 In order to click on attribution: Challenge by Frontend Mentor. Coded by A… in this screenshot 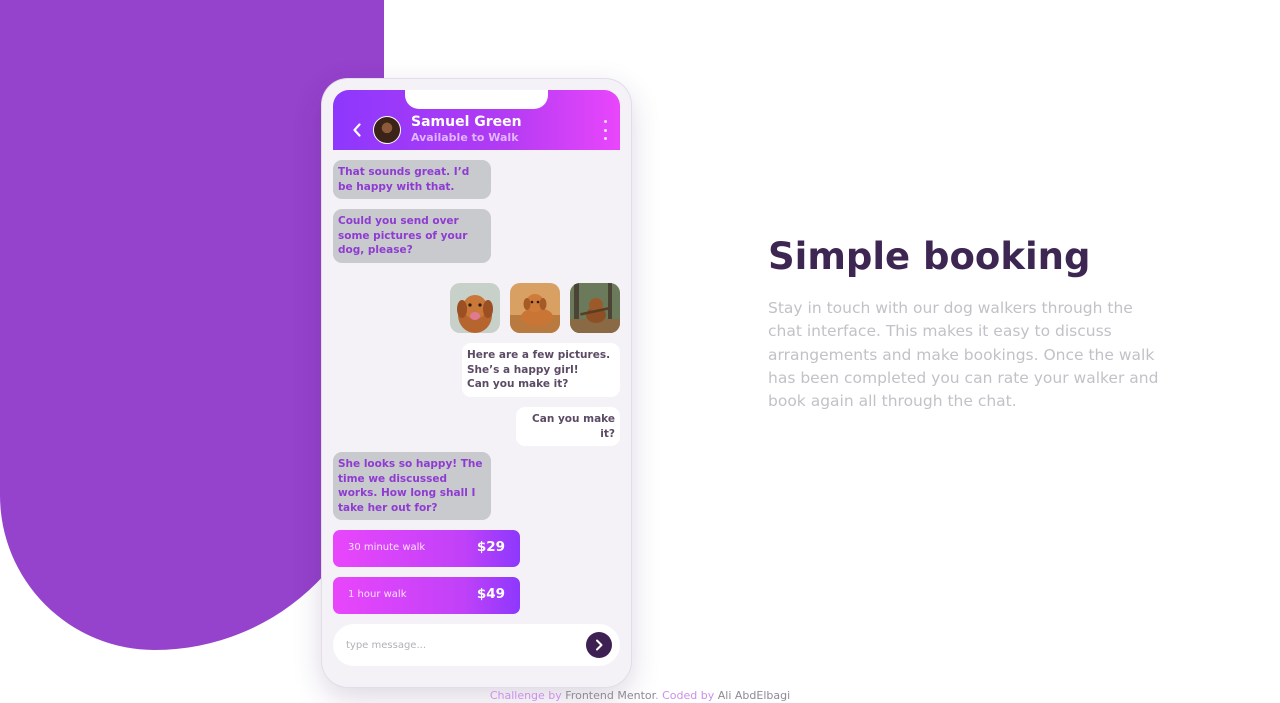, I will do `click(640, 695)`.